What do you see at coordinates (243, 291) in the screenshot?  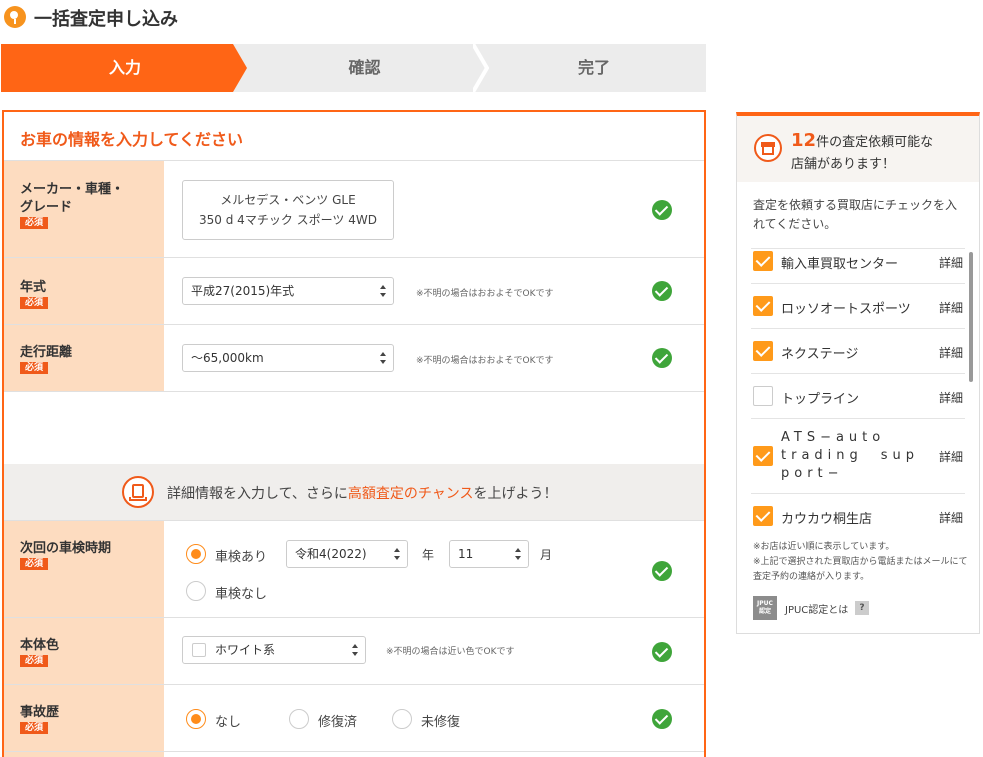 I see `year-select-value: 平成27(2015)年式` at bounding box center [243, 291].